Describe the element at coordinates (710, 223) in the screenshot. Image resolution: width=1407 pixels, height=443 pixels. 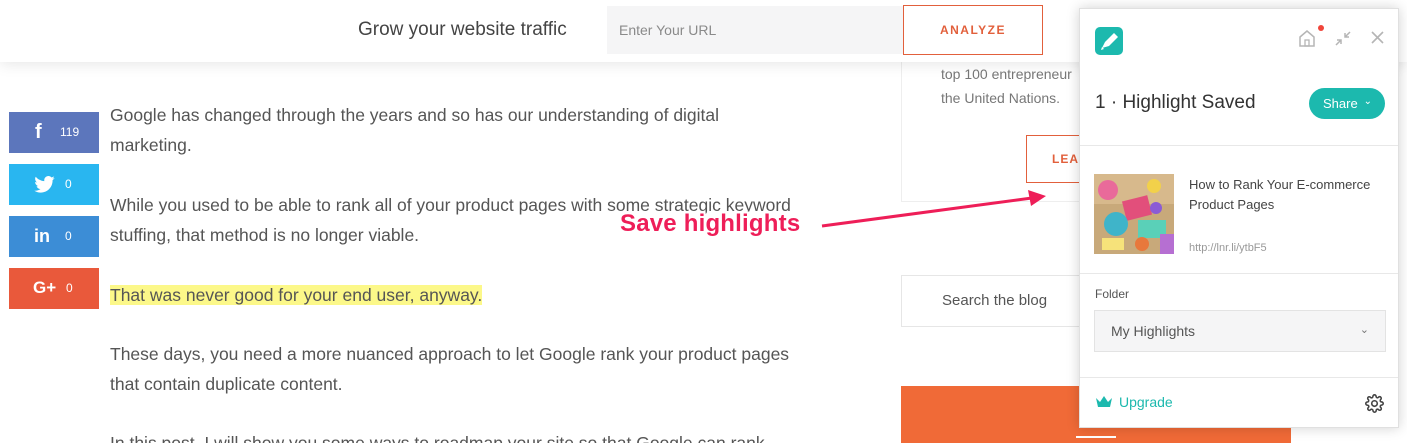
I see `annotation-label: Save highlights` at that location.